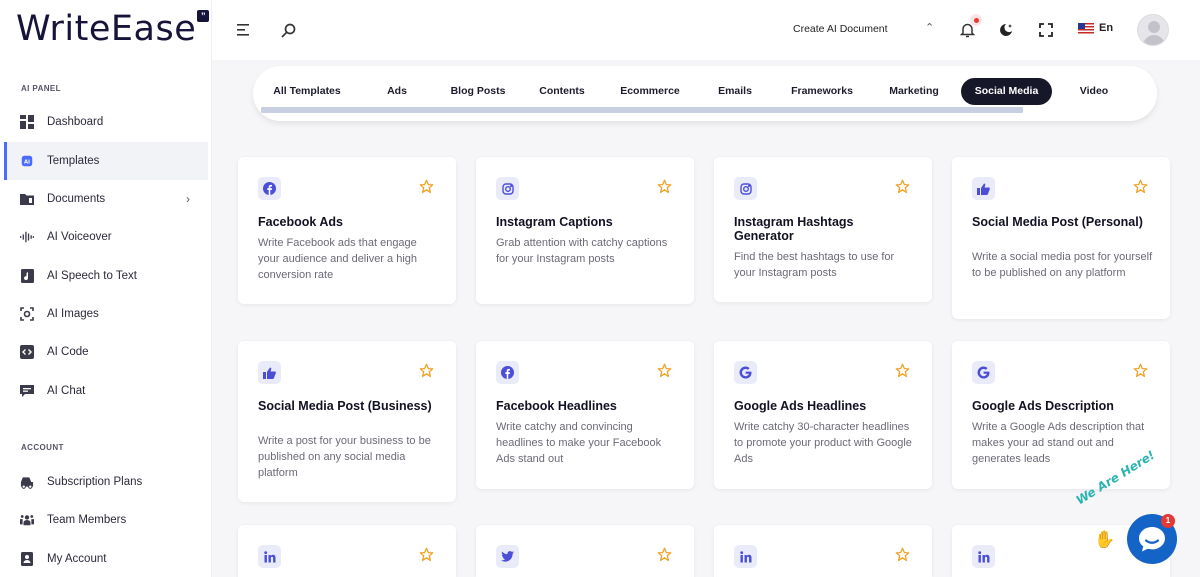 The image size is (1200, 577). I want to click on sidebar-item-subscription-plans: Subscription Plans, so click(106, 482).